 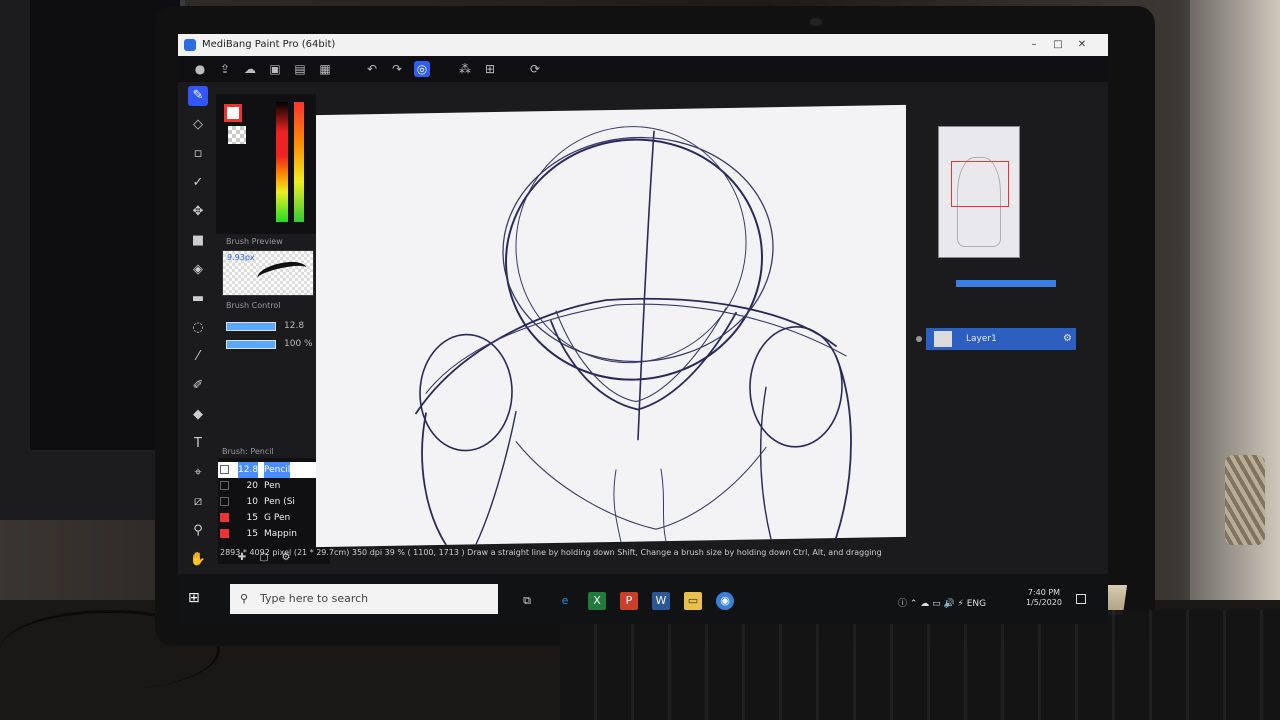 What do you see at coordinates (274, 452) in the screenshot?
I see `brush-list-header: Brush: Pencil` at bounding box center [274, 452].